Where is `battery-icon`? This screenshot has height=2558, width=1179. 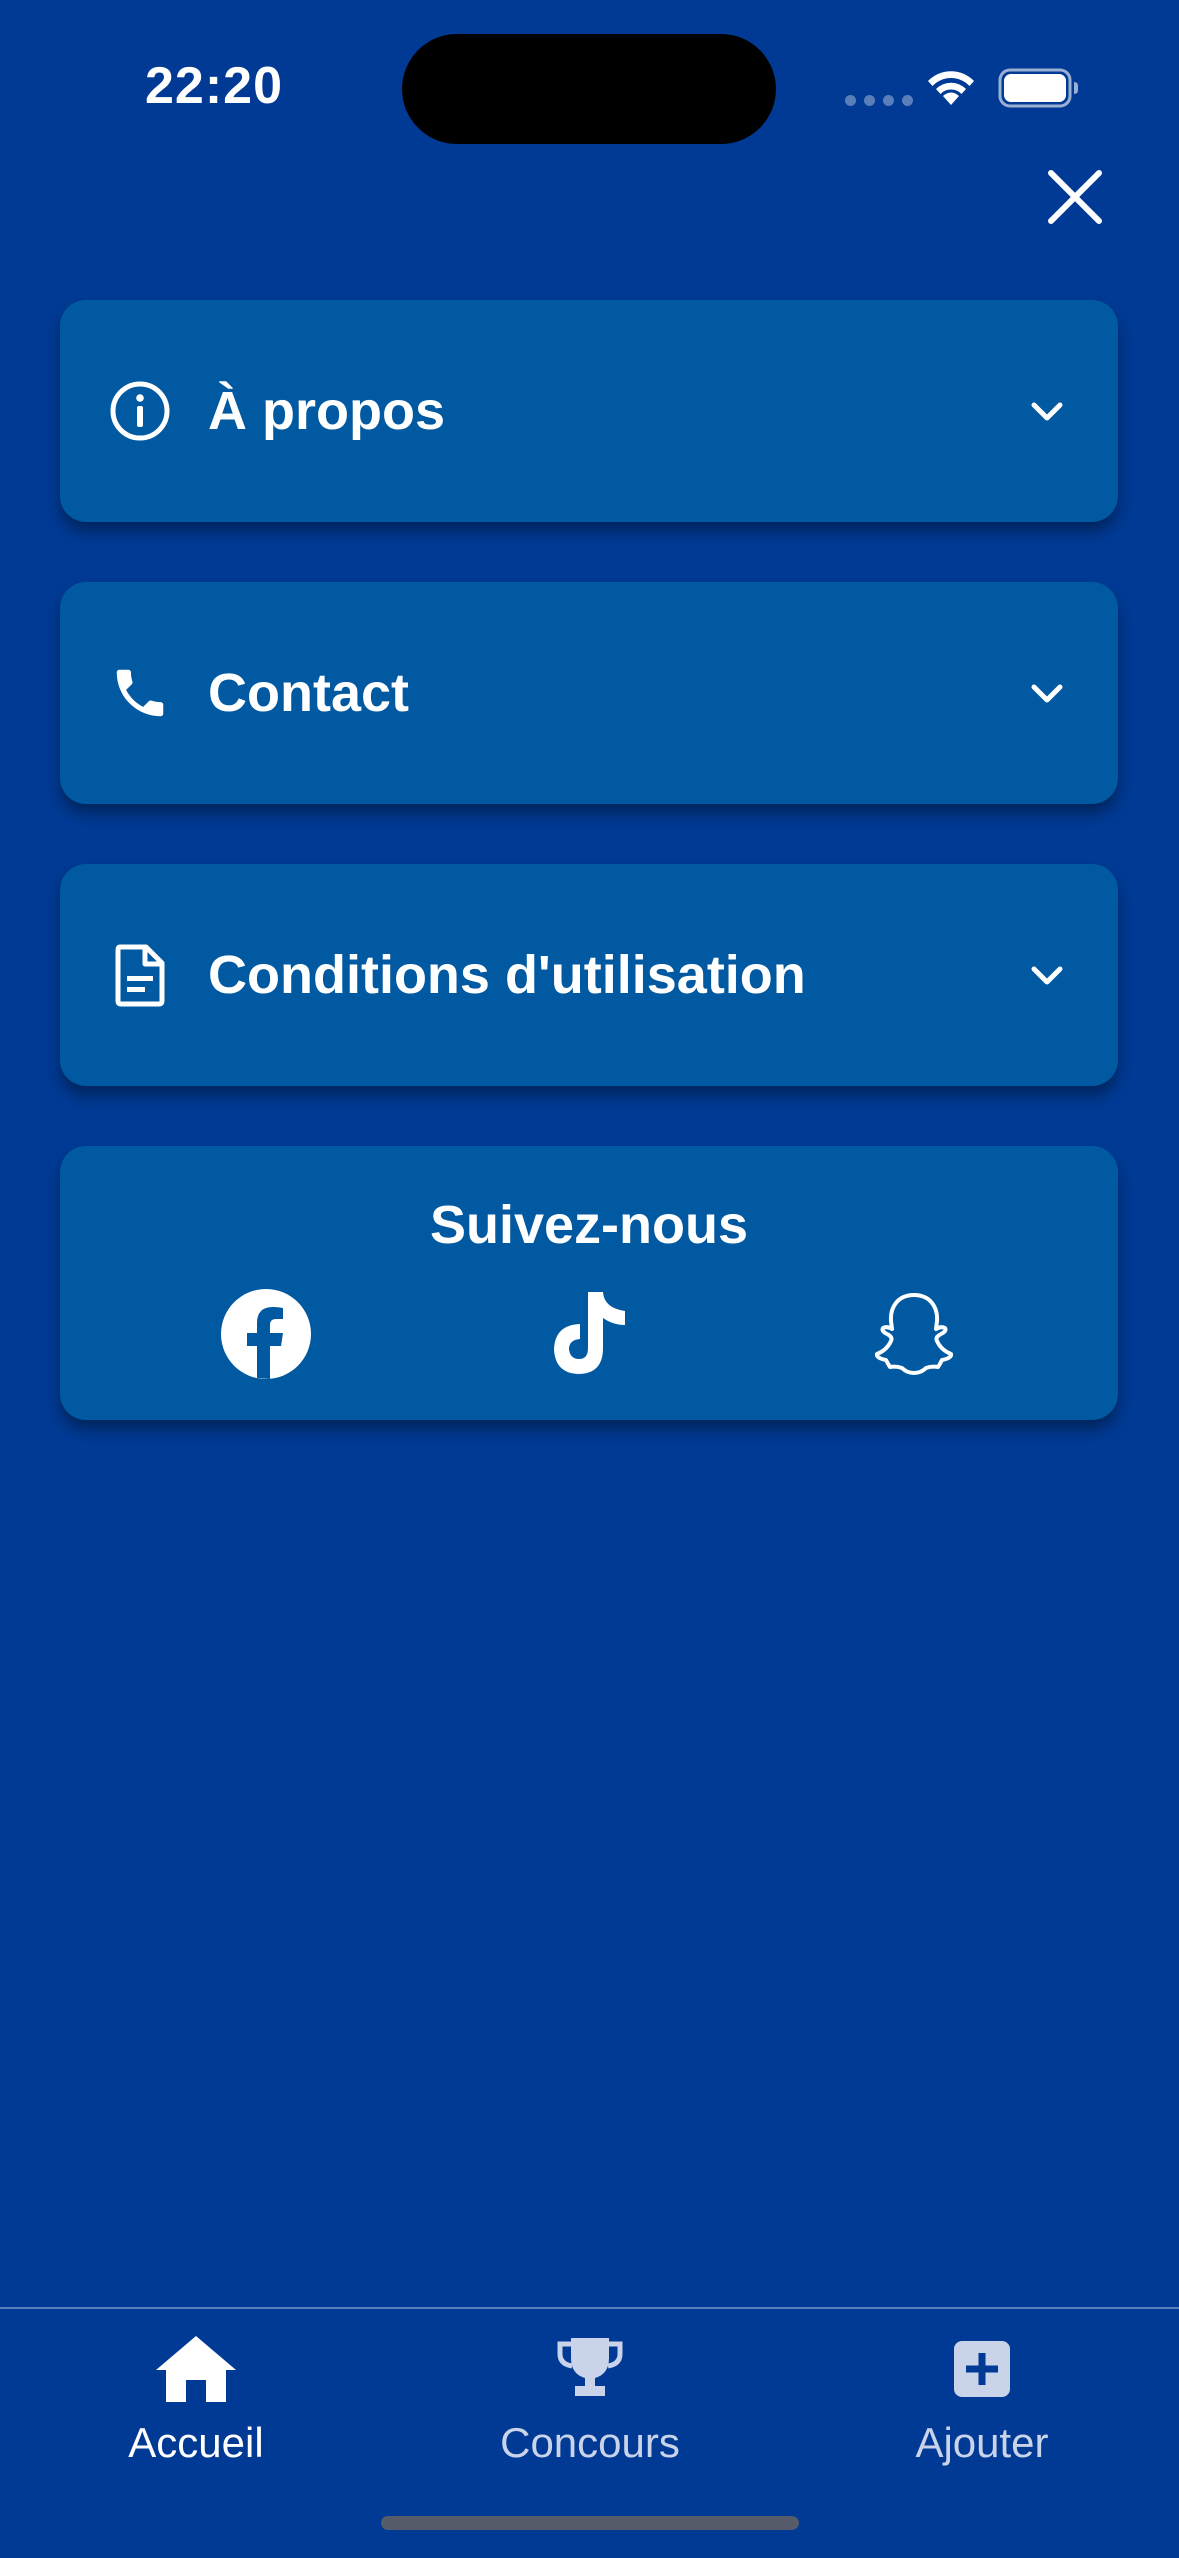
battery-icon is located at coordinates (1038, 88).